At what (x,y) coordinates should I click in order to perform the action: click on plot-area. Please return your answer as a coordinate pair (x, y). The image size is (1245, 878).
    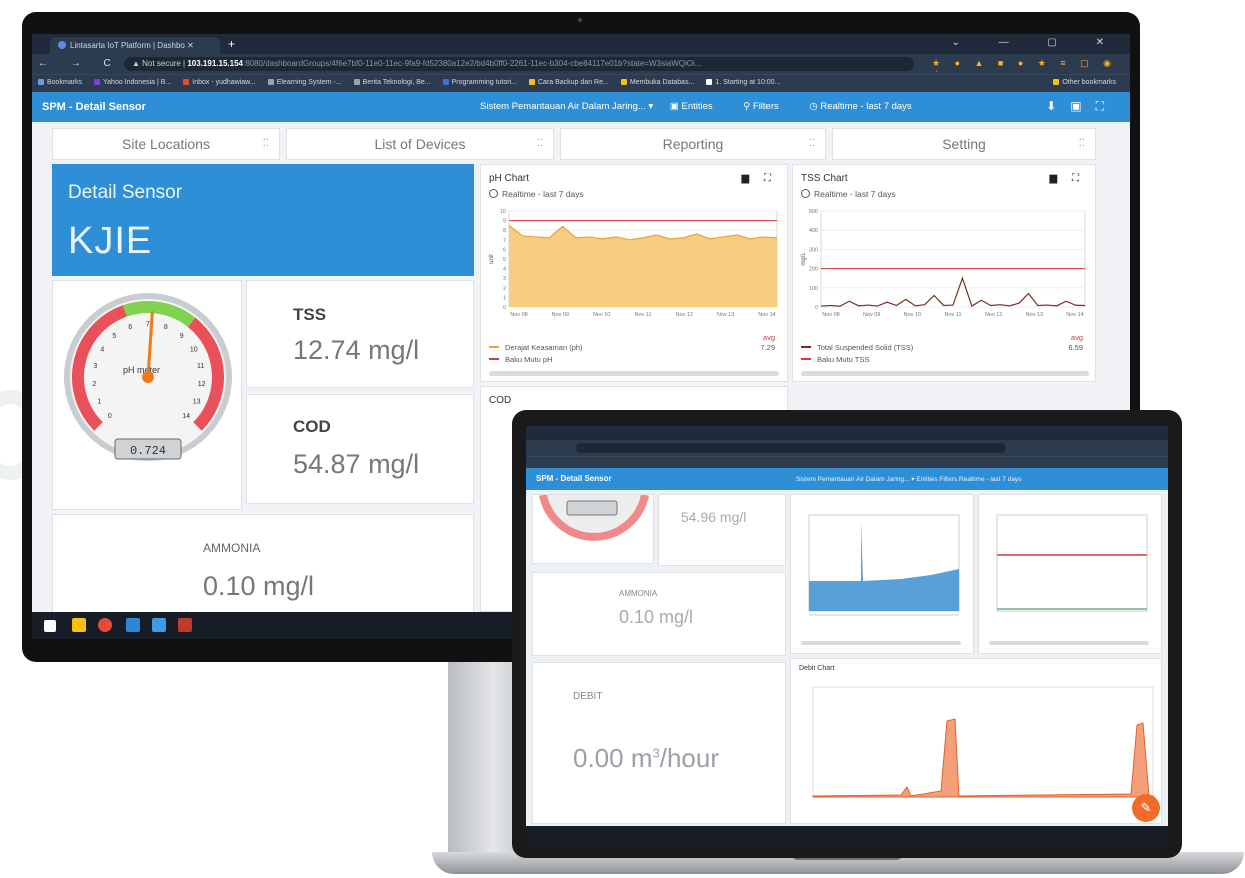
    Looking at the image, I should click on (953, 259).